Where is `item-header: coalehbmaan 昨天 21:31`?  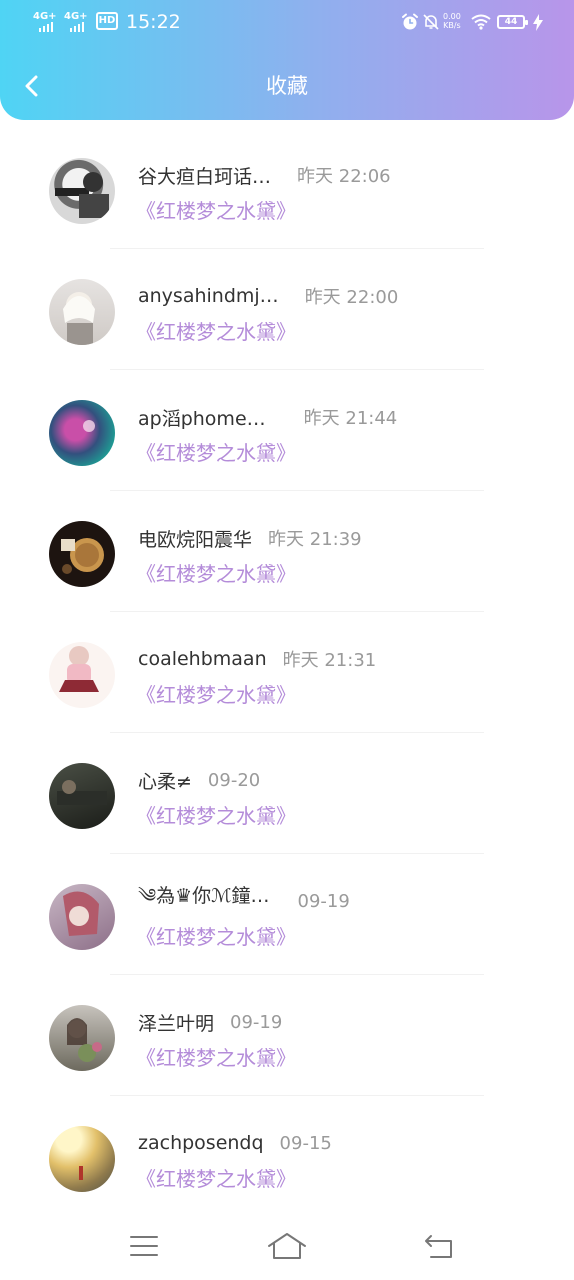 item-header: coalehbmaan 昨天 21:31 is located at coordinates (257, 659).